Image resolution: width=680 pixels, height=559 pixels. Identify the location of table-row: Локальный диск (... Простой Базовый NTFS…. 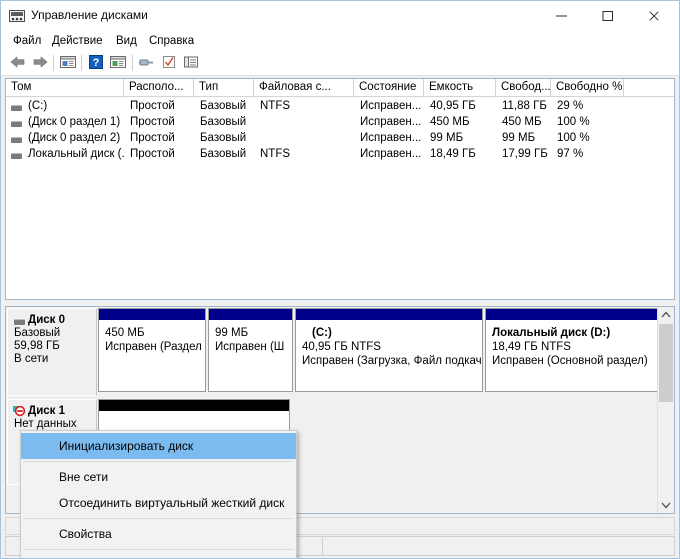
(340, 155).